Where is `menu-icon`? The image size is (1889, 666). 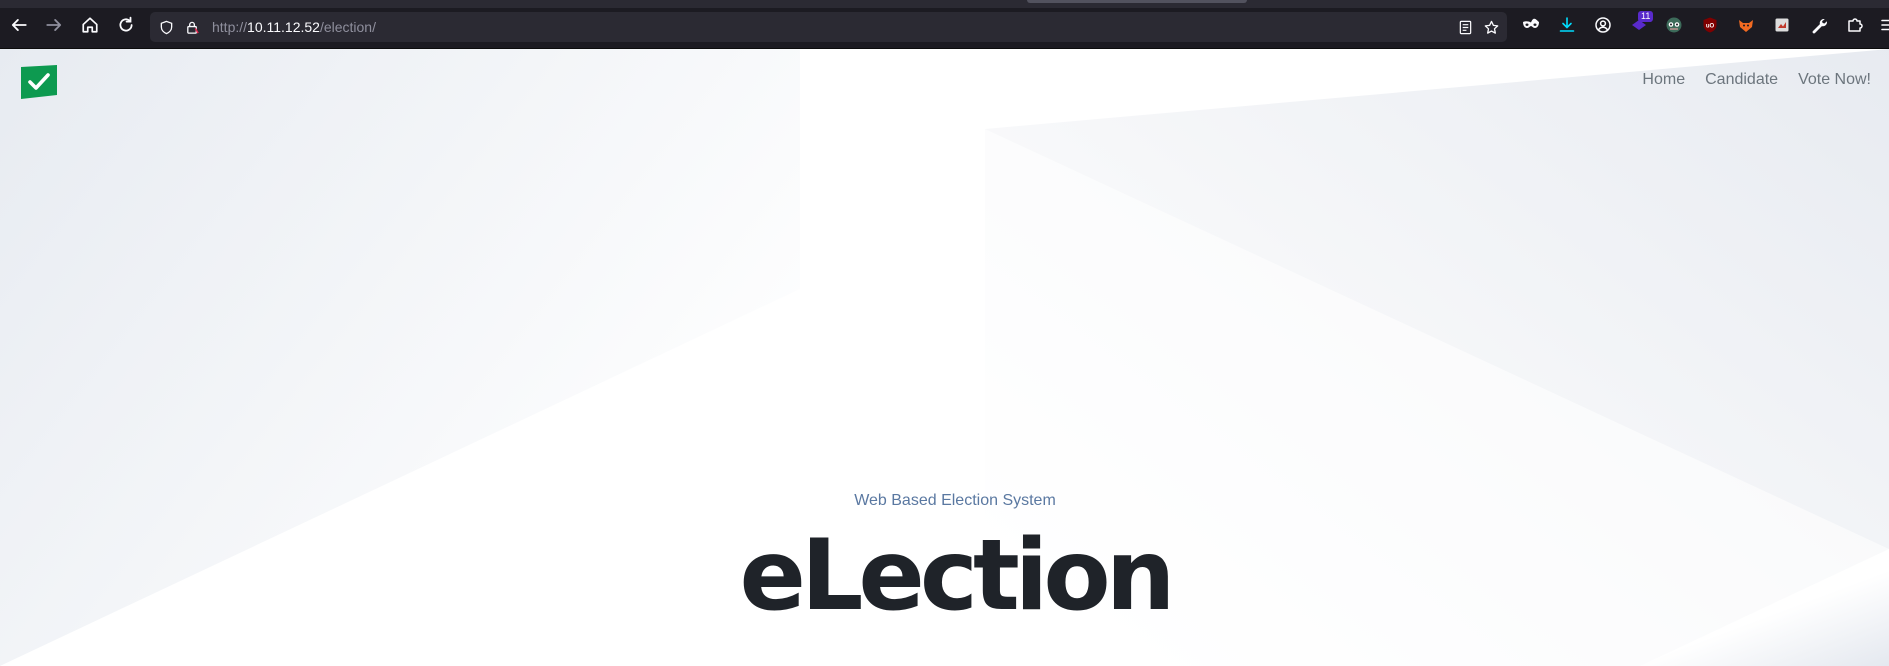 menu-icon is located at coordinates (1883, 25).